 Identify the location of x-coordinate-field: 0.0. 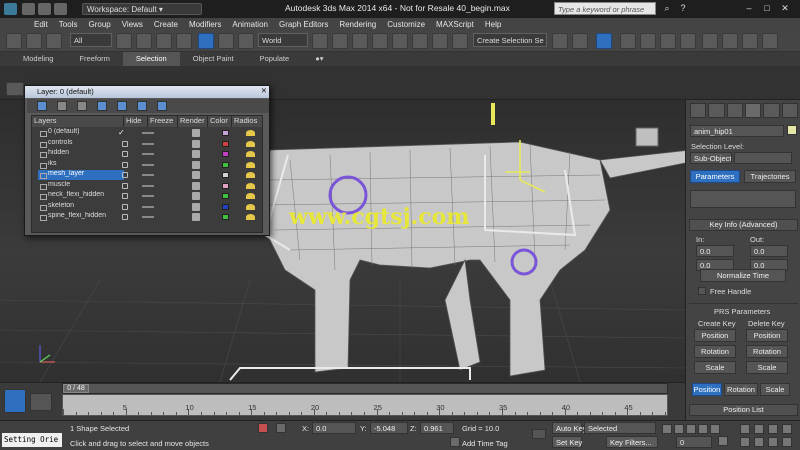
(334, 428).